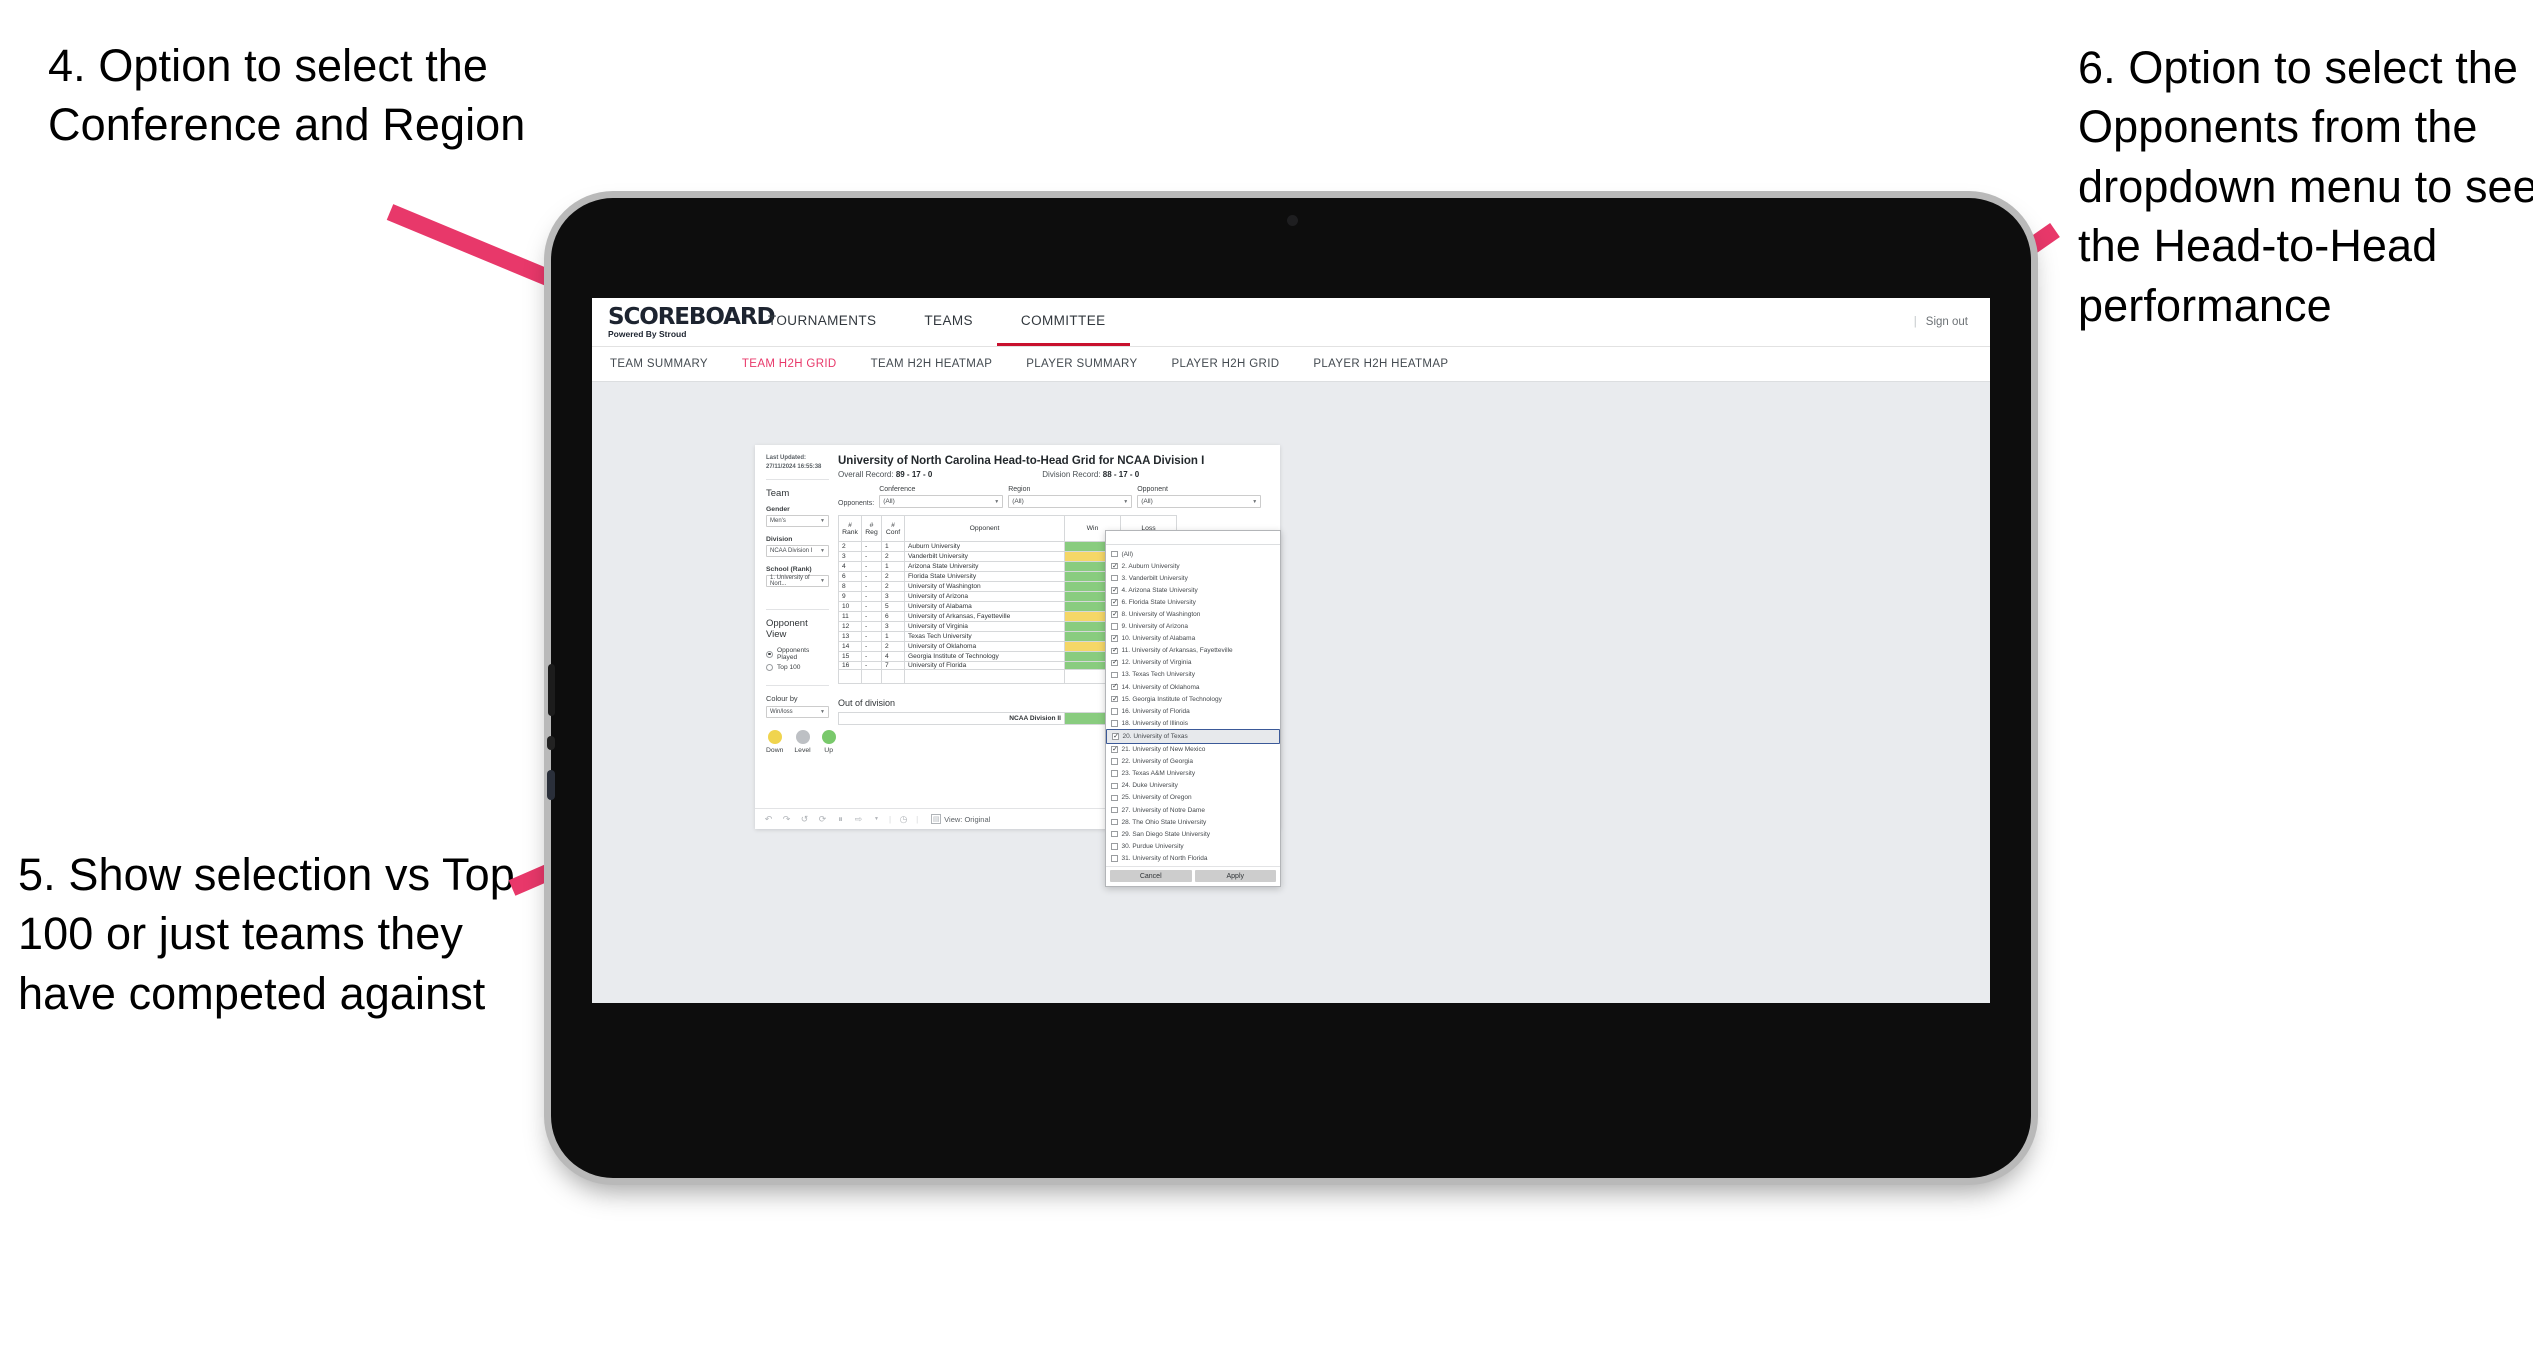  I want to click on dropdown-item: 8. University of Washington, so click(1193, 614).